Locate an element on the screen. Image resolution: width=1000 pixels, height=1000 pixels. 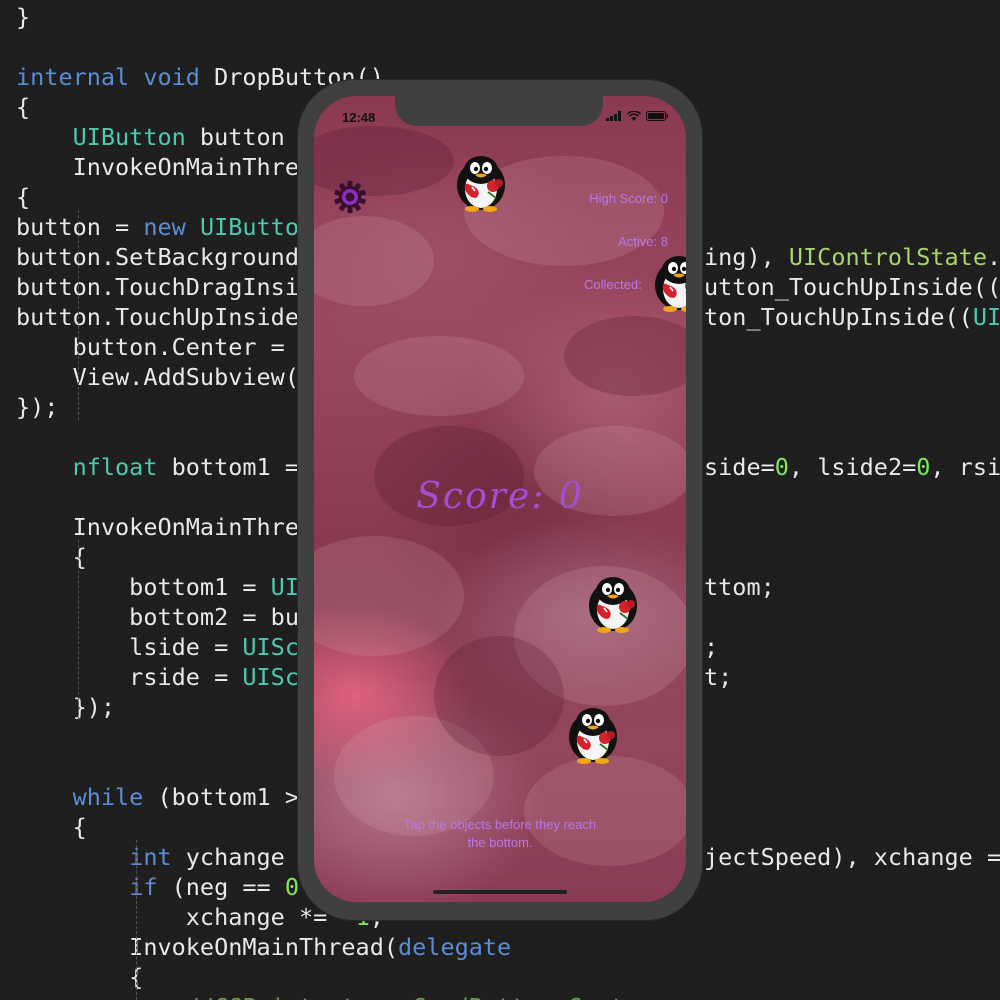
code-line: int ychange is located at coordinates (157, 857).